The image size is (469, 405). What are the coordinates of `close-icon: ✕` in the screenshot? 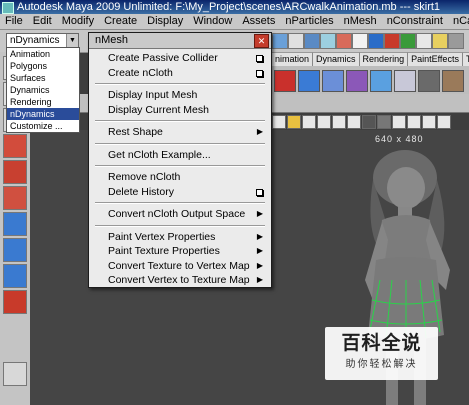 It's located at (261, 41).